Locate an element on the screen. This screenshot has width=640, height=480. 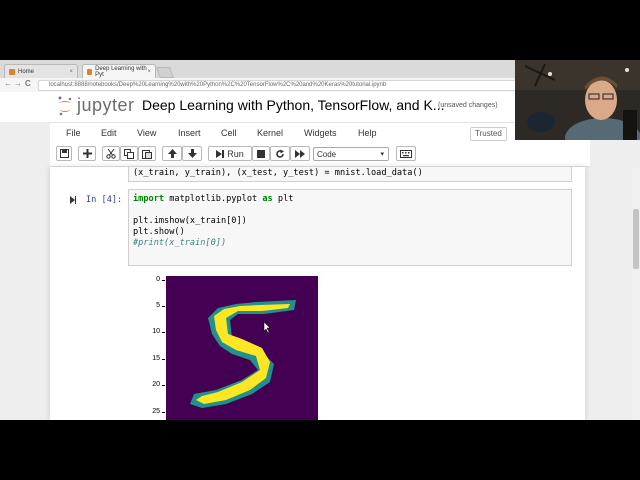
move-up-button is located at coordinates (172, 153).